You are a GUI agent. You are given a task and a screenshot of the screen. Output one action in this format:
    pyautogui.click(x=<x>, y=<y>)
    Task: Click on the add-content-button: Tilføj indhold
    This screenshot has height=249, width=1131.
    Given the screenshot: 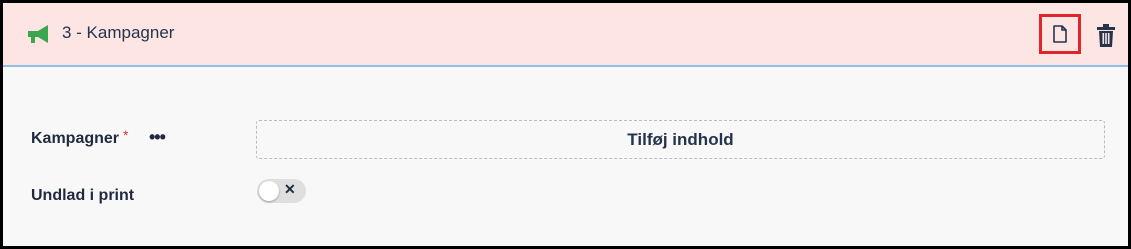 What is the action you would take?
    pyautogui.click(x=680, y=139)
    